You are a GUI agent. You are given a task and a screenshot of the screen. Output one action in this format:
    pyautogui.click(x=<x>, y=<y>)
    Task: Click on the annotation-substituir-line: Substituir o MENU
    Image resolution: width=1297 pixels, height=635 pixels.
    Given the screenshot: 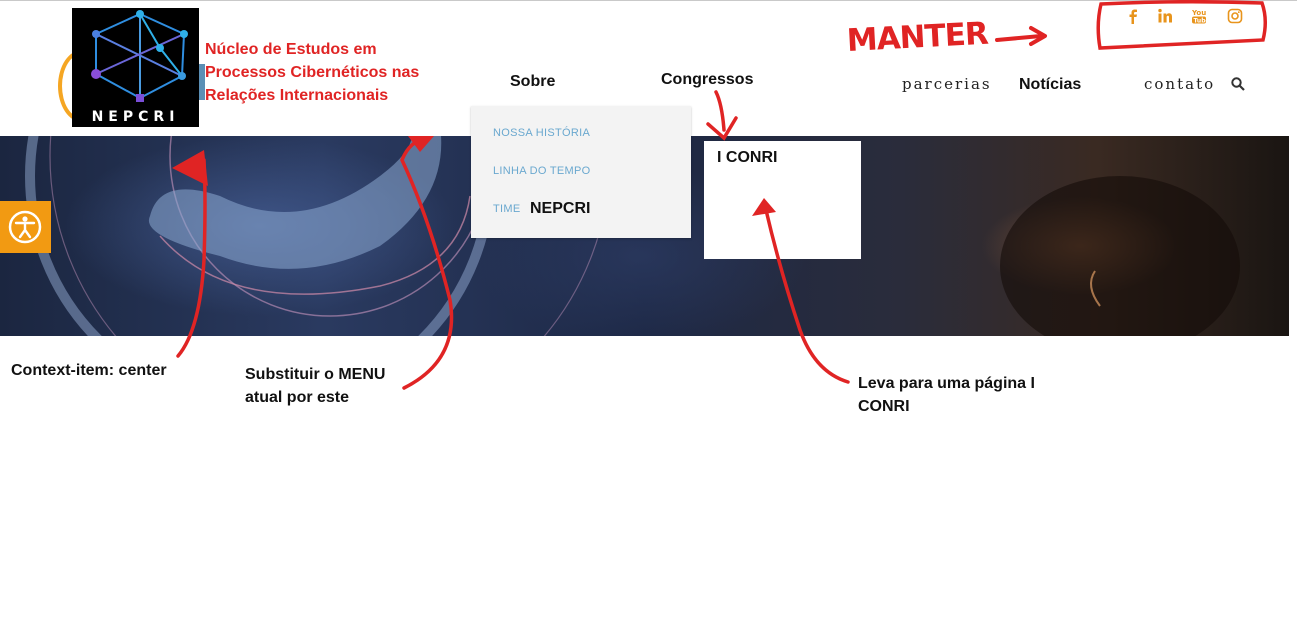 What is the action you would take?
    pyautogui.click(x=315, y=374)
    